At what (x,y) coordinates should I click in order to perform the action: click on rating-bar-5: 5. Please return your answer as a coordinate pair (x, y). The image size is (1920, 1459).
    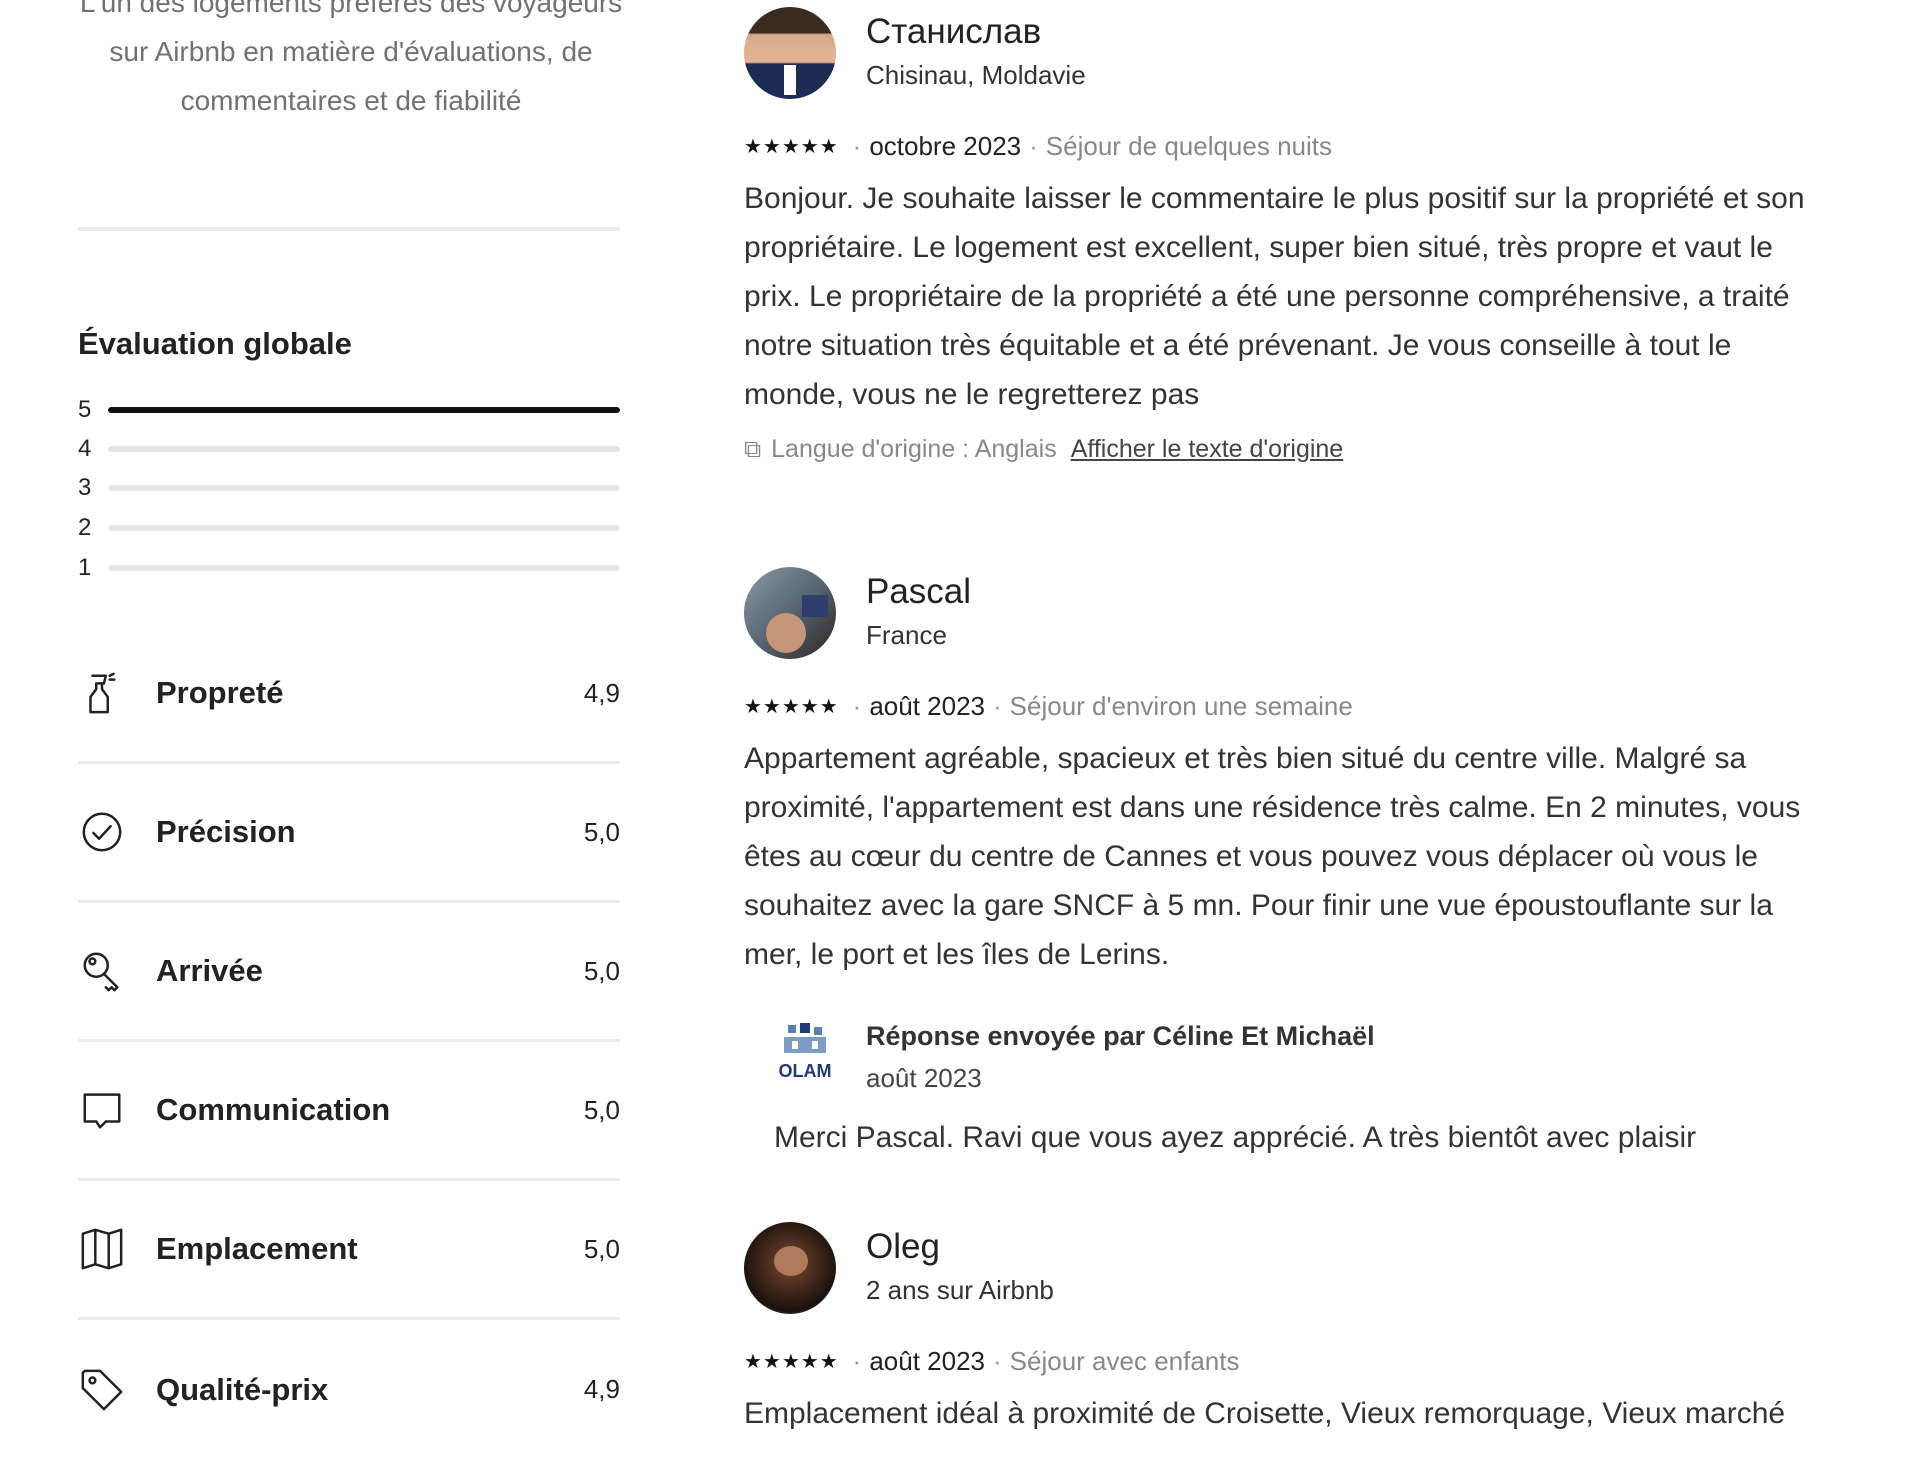
    Looking at the image, I should click on (349, 410).